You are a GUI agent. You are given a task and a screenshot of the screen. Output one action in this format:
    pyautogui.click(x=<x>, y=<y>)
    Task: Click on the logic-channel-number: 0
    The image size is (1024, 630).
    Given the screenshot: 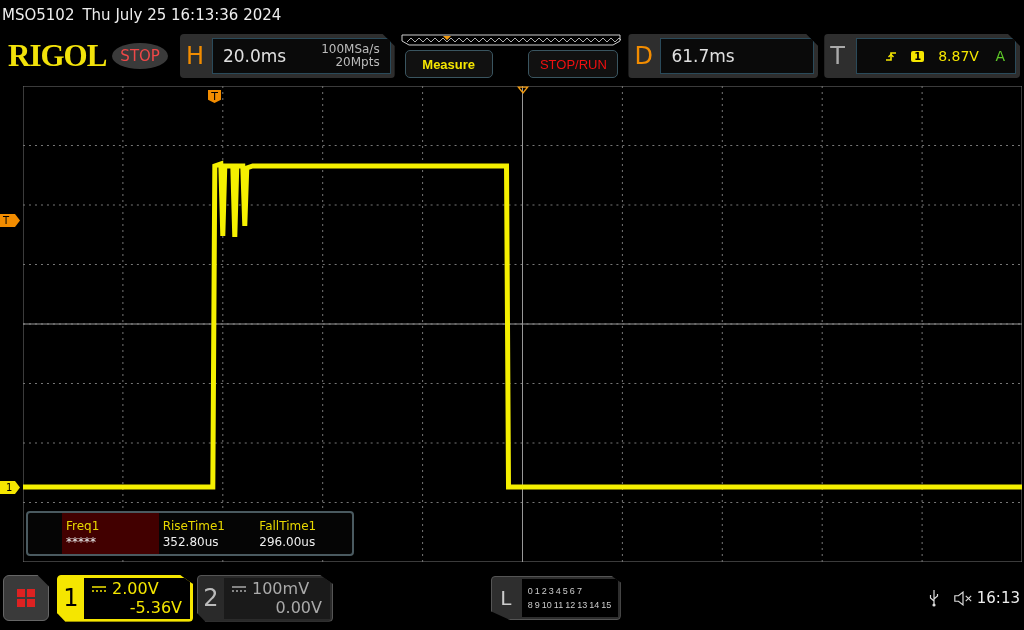 What is the action you would take?
    pyautogui.click(x=530, y=591)
    